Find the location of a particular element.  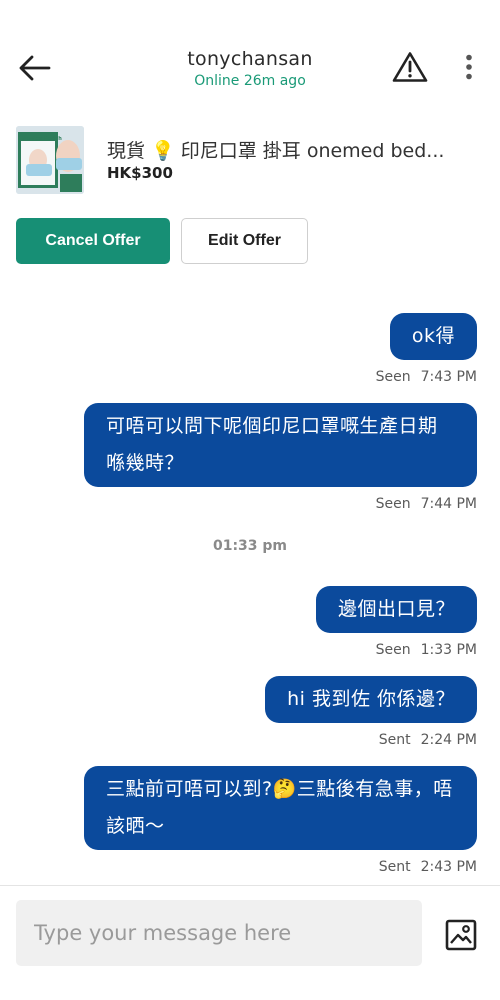

message-meta: Sent 2:43 PM is located at coordinates (423, 867).